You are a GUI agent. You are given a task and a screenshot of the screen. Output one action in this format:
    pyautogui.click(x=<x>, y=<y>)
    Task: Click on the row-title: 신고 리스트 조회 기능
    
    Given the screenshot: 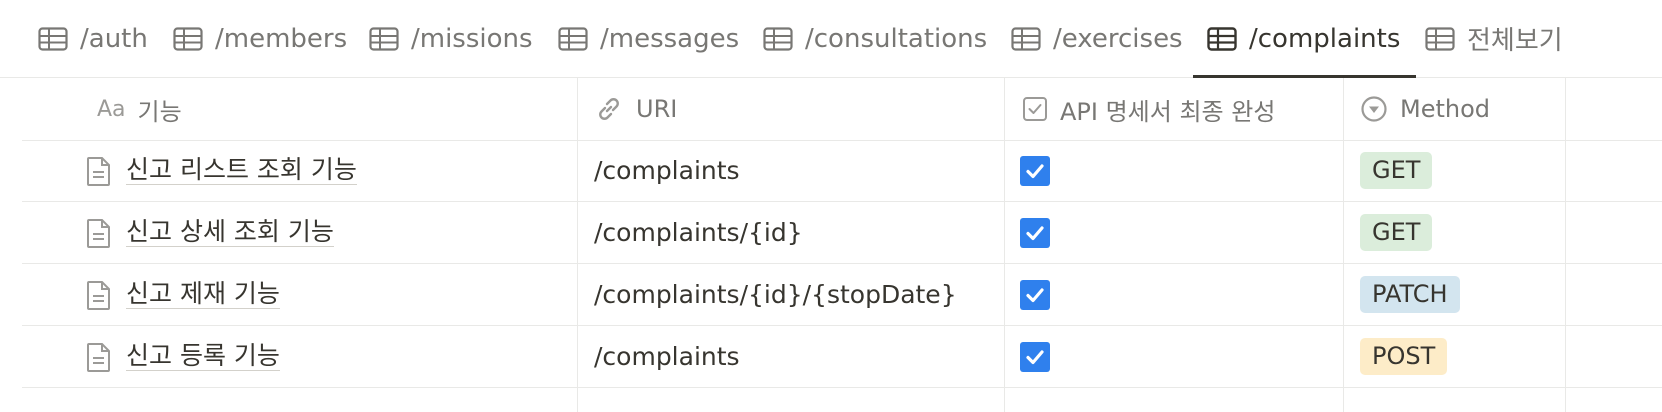 What is the action you would take?
    pyautogui.click(x=241, y=170)
    